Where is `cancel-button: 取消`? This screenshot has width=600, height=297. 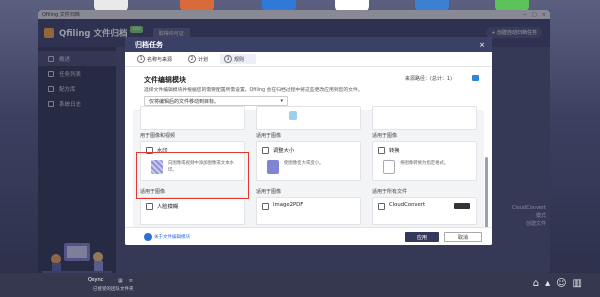 cancel-button: 取消 is located at coordinates (463, 237).